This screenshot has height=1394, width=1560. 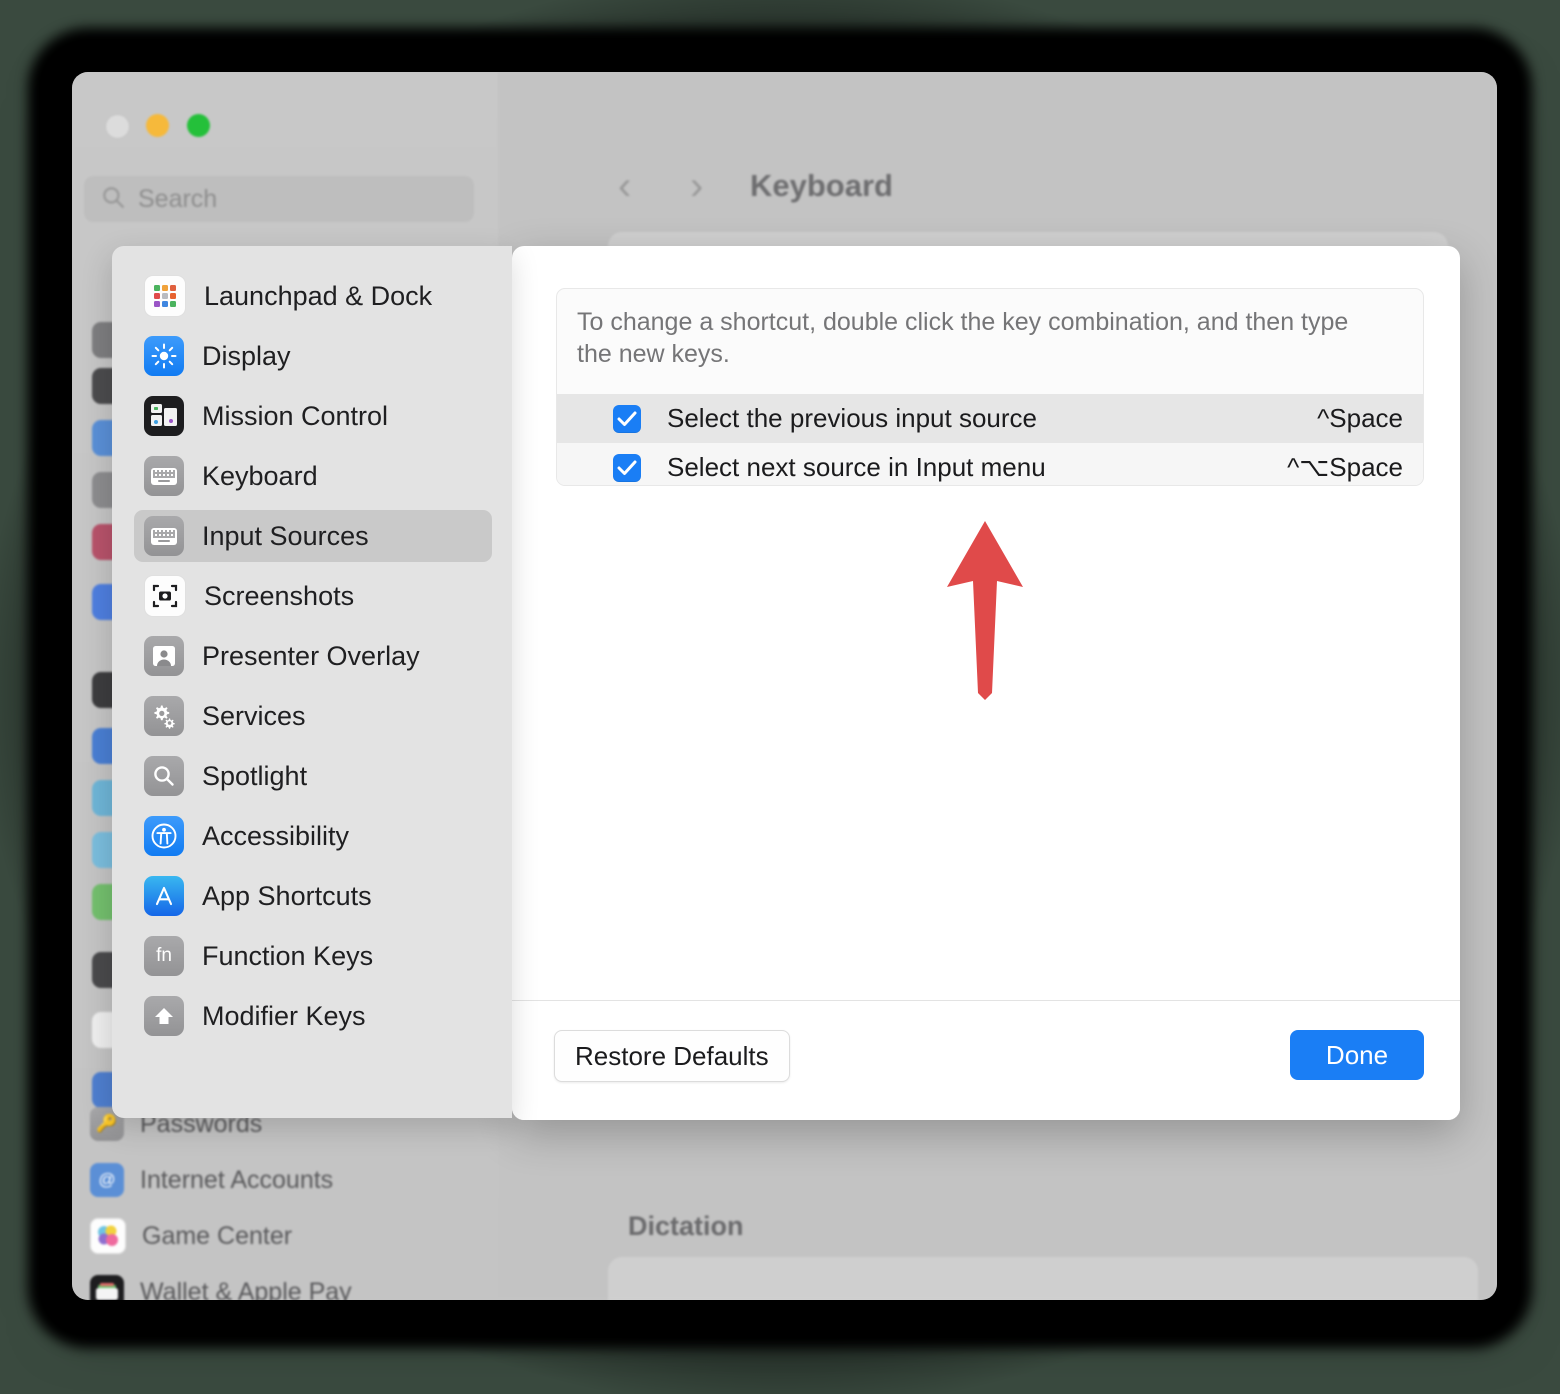 What do you see at coordinates (313, 776) in the screenshot?
I see `popover-item-spotlight: Spotlight` at bounding box center [313, 776].